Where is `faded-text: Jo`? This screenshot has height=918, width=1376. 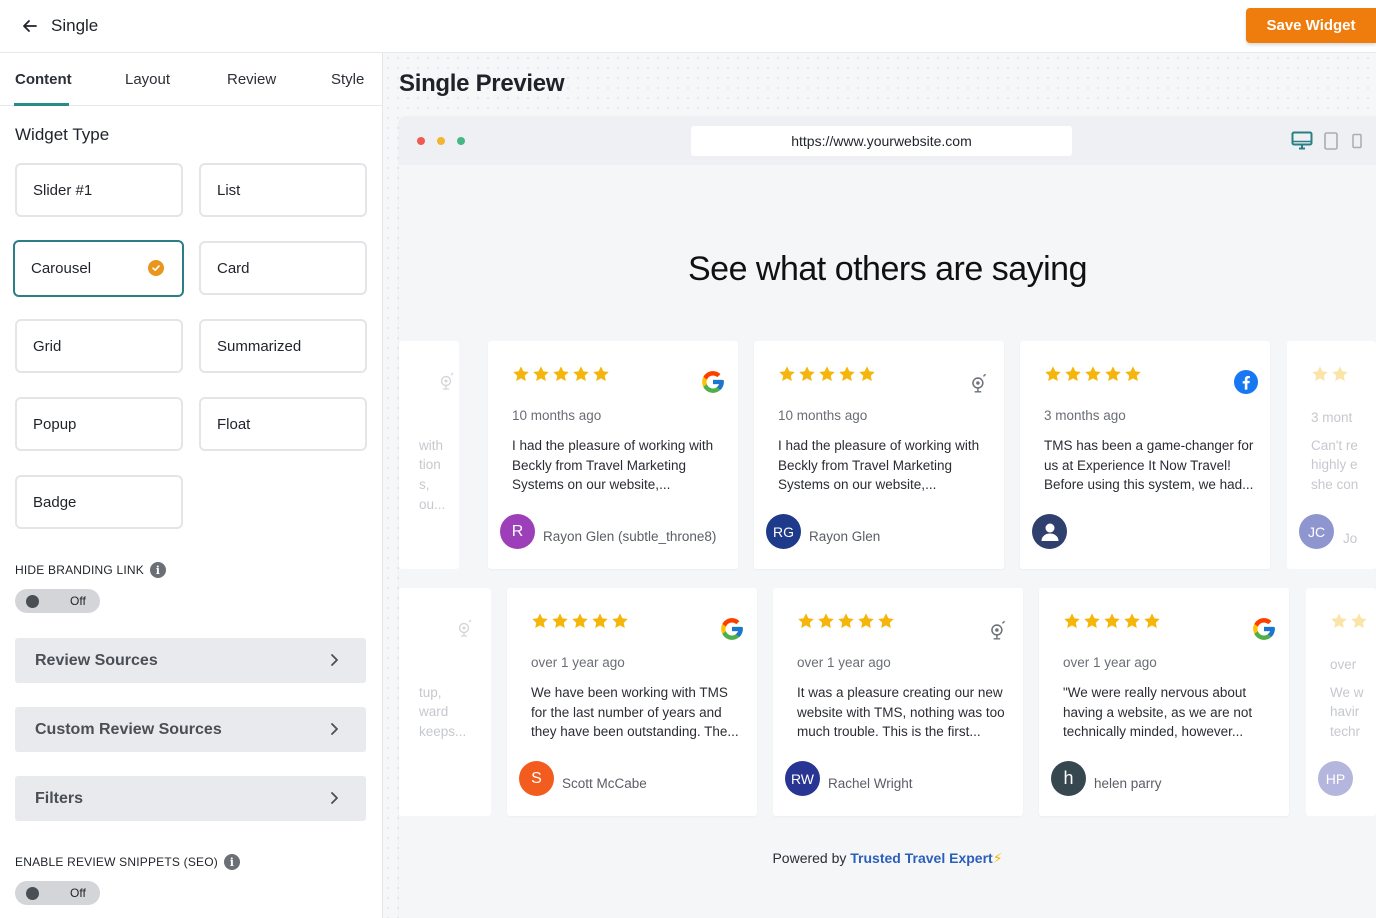 faded-text: Jo is located at coordinates (1350, 538).